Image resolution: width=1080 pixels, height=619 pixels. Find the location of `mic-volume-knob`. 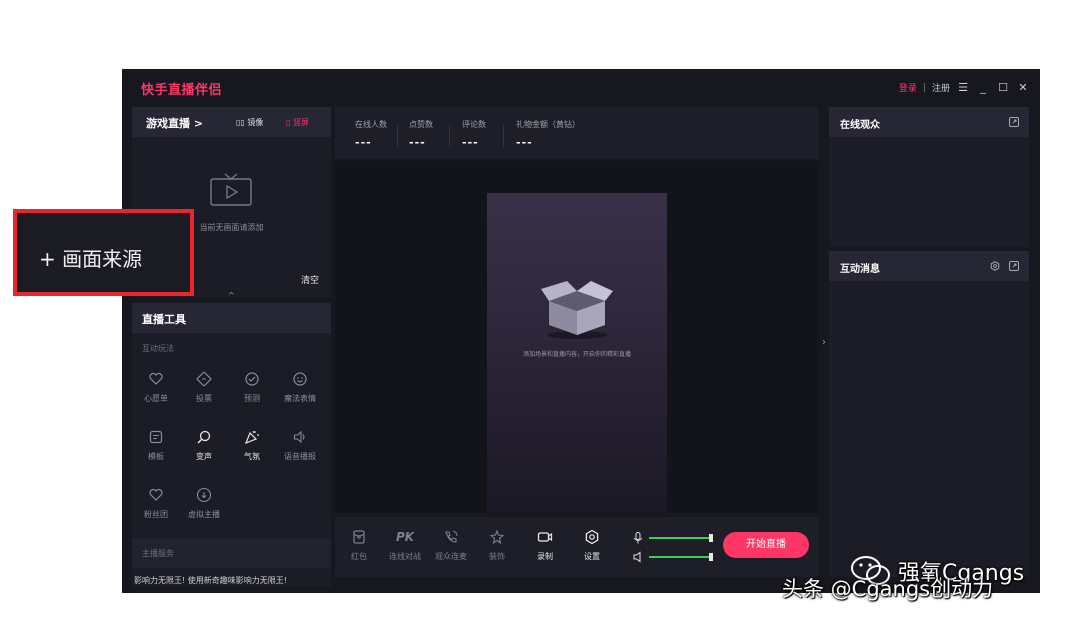

mic-volume-knob is located at coordinates (711, 538).